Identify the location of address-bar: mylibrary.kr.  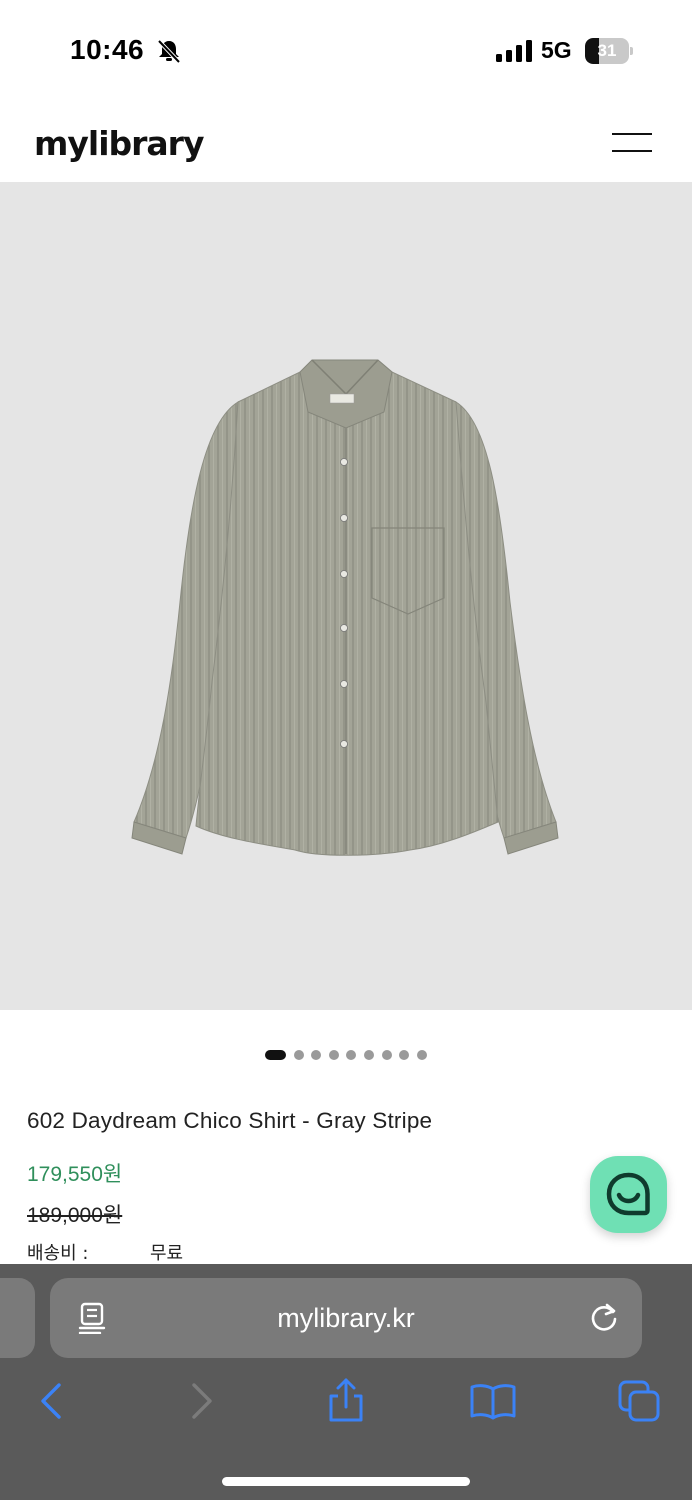
(346, 1318).